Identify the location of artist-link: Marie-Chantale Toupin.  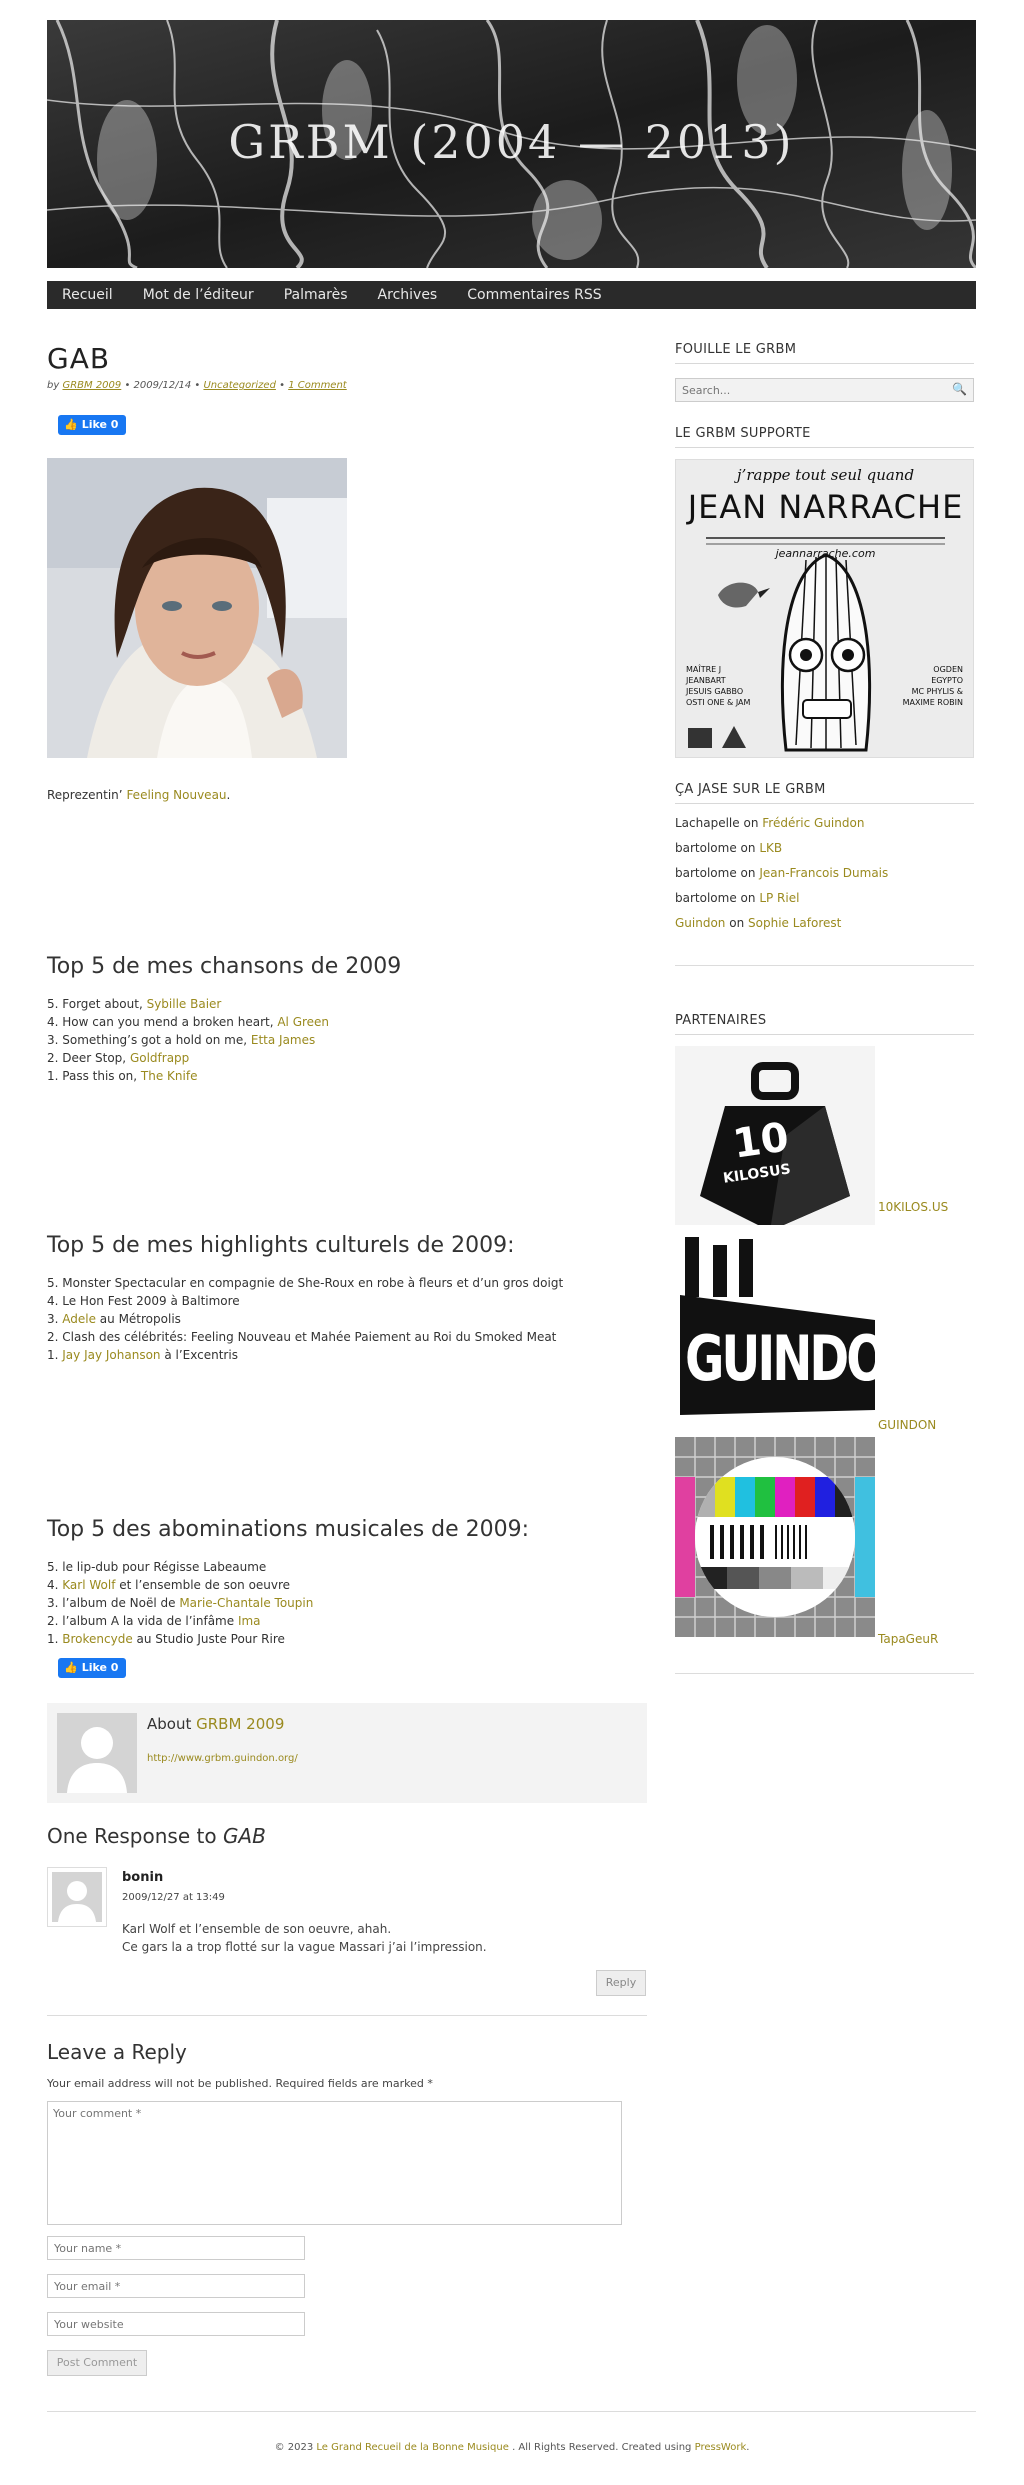
(246, 1603).